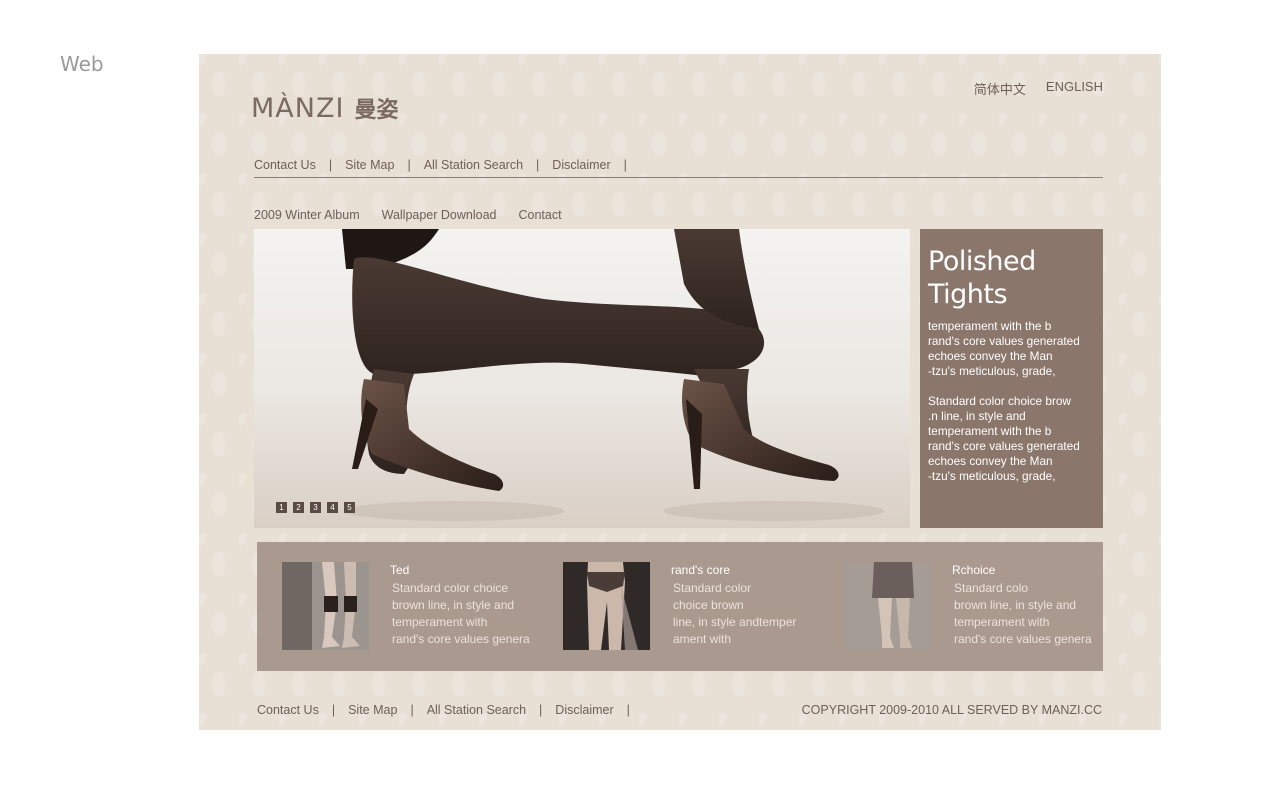 The width and height of the screenshot is (1279, 799). What do you see at coordinates (82, 64) in the screenshot?
I see `canvas-label: Web` at bounding box center [82, 64].